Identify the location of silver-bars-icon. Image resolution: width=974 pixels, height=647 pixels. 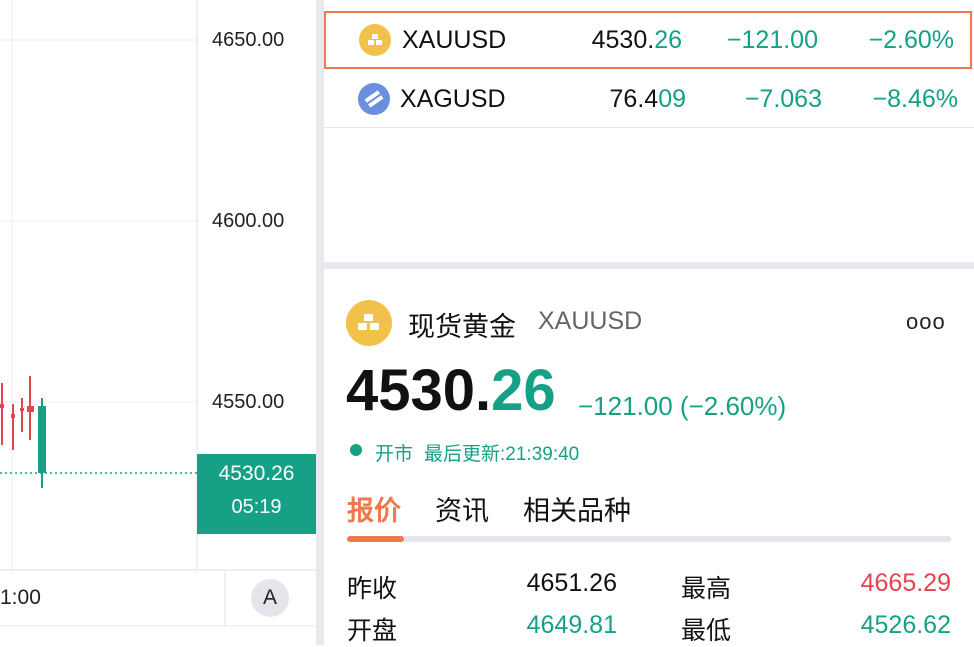
(374, 99).